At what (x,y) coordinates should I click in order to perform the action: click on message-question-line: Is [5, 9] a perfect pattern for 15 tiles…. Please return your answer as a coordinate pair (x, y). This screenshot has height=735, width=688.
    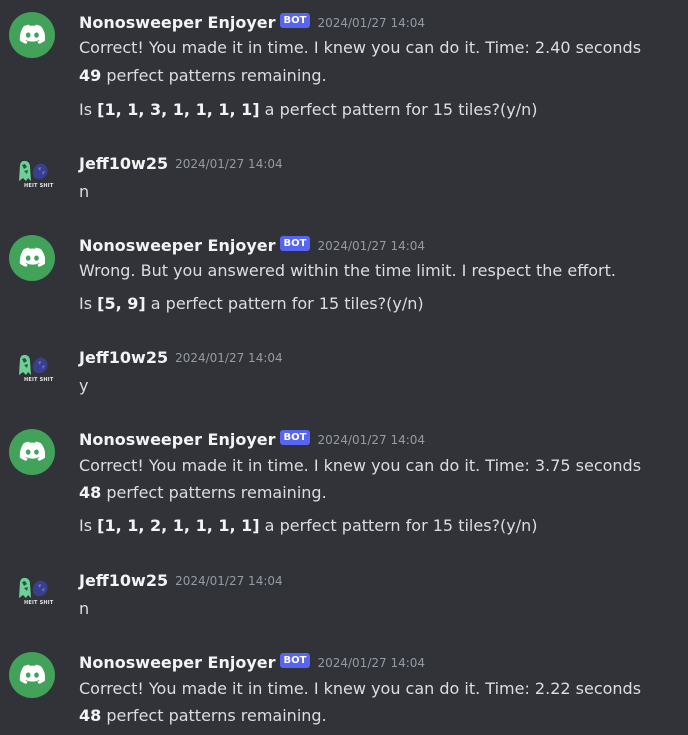
    Looking at the image, I should click on (251, 304).